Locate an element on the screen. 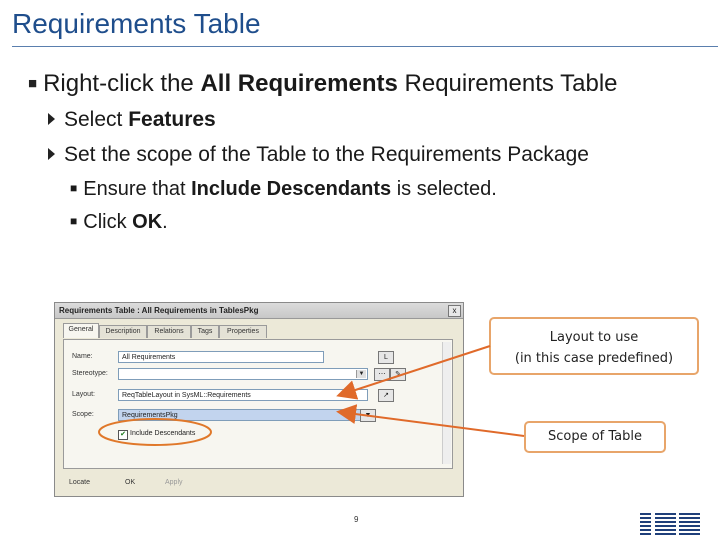 This screenshot has width=720, height=540. page-number: 9 is located at coordinates (356, 519).